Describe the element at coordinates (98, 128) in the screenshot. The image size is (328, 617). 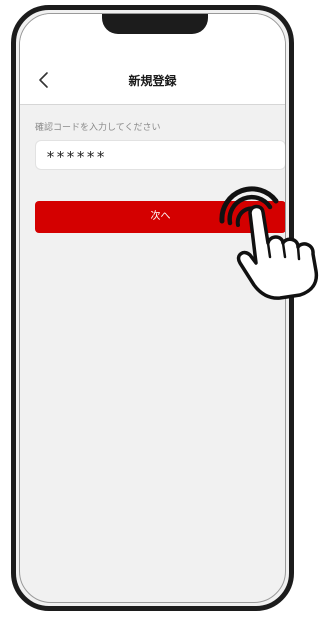
I see `code-instruction-label: 確認コードを入力してください` at that location.